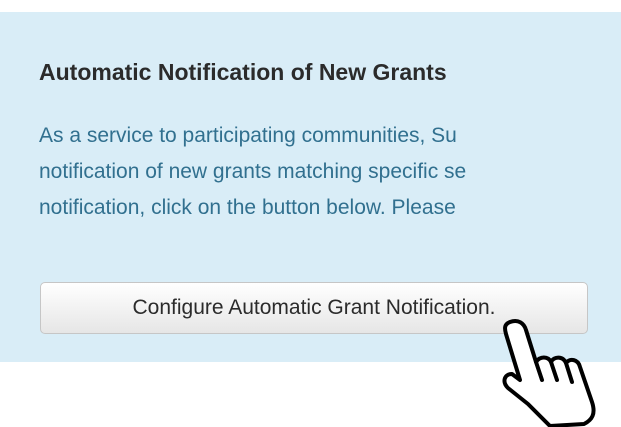 The image size is (621, 427). What do you see at coordinates (243, 72) in the screenshot?
I see `panel-heading: Automatic Notification of New Grants` at bounding box center [243, 72].